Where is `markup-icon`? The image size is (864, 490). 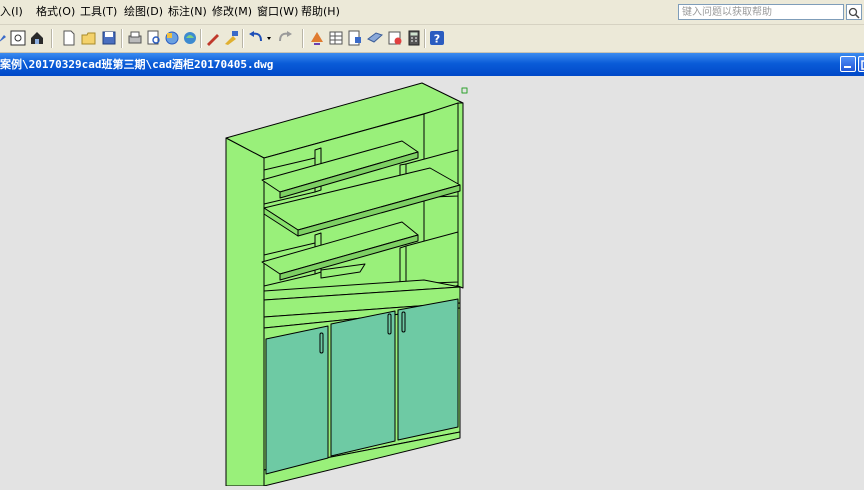 markup-icon is located at coordinates (395, 38).